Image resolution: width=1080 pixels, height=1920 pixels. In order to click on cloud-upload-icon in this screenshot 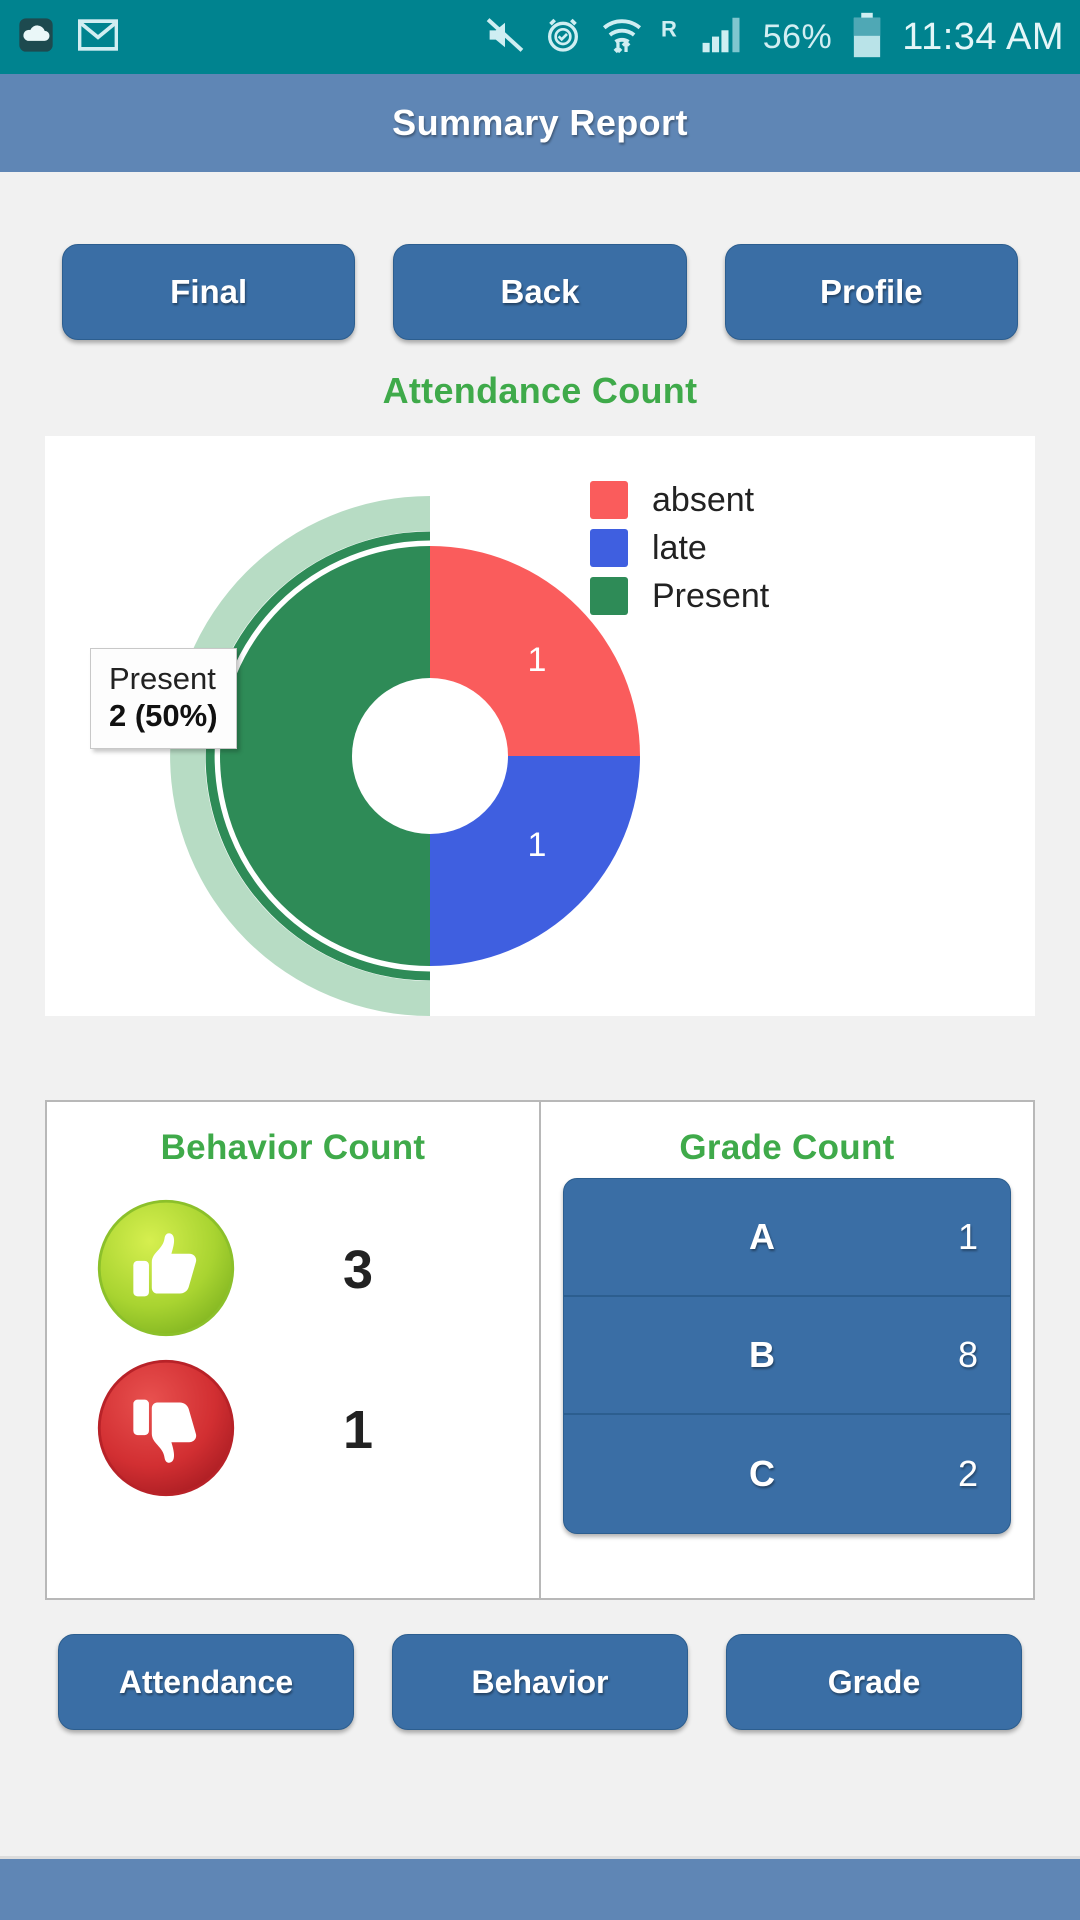, I will do `click(36, 37)`.